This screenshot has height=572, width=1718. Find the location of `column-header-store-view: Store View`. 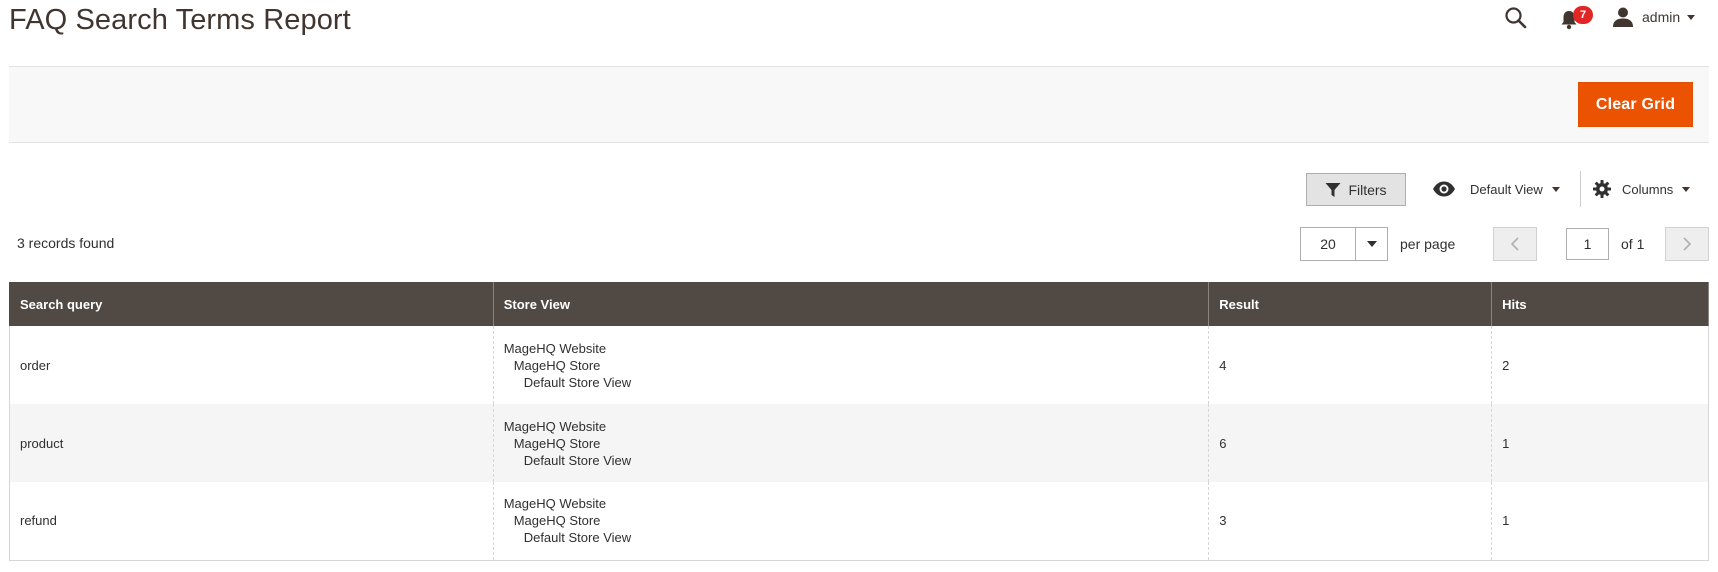

column-header-store-view: Store View is located at coordinates (851, 304).